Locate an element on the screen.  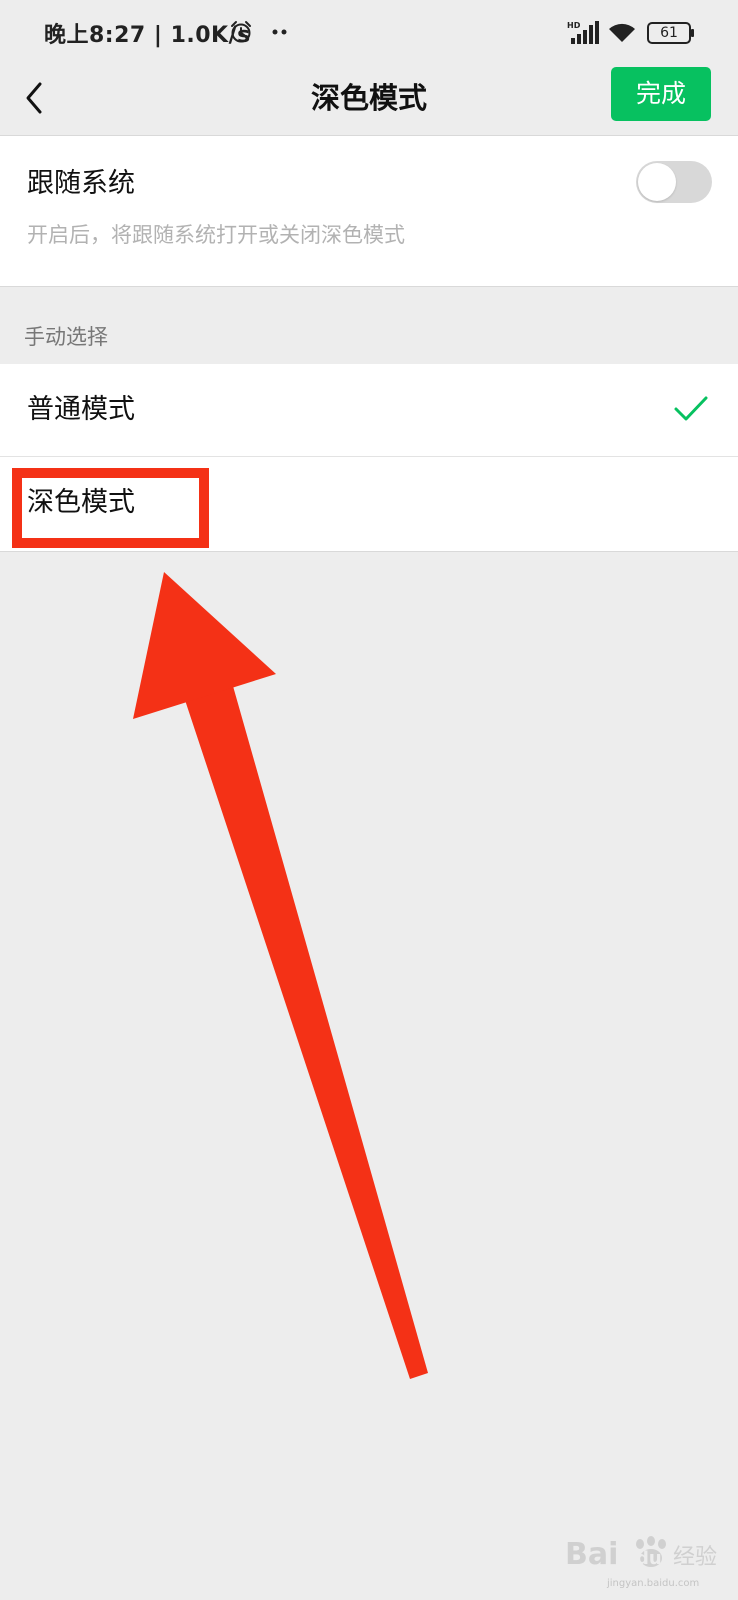
svg-text: du is located at coordinates (649, 1558).